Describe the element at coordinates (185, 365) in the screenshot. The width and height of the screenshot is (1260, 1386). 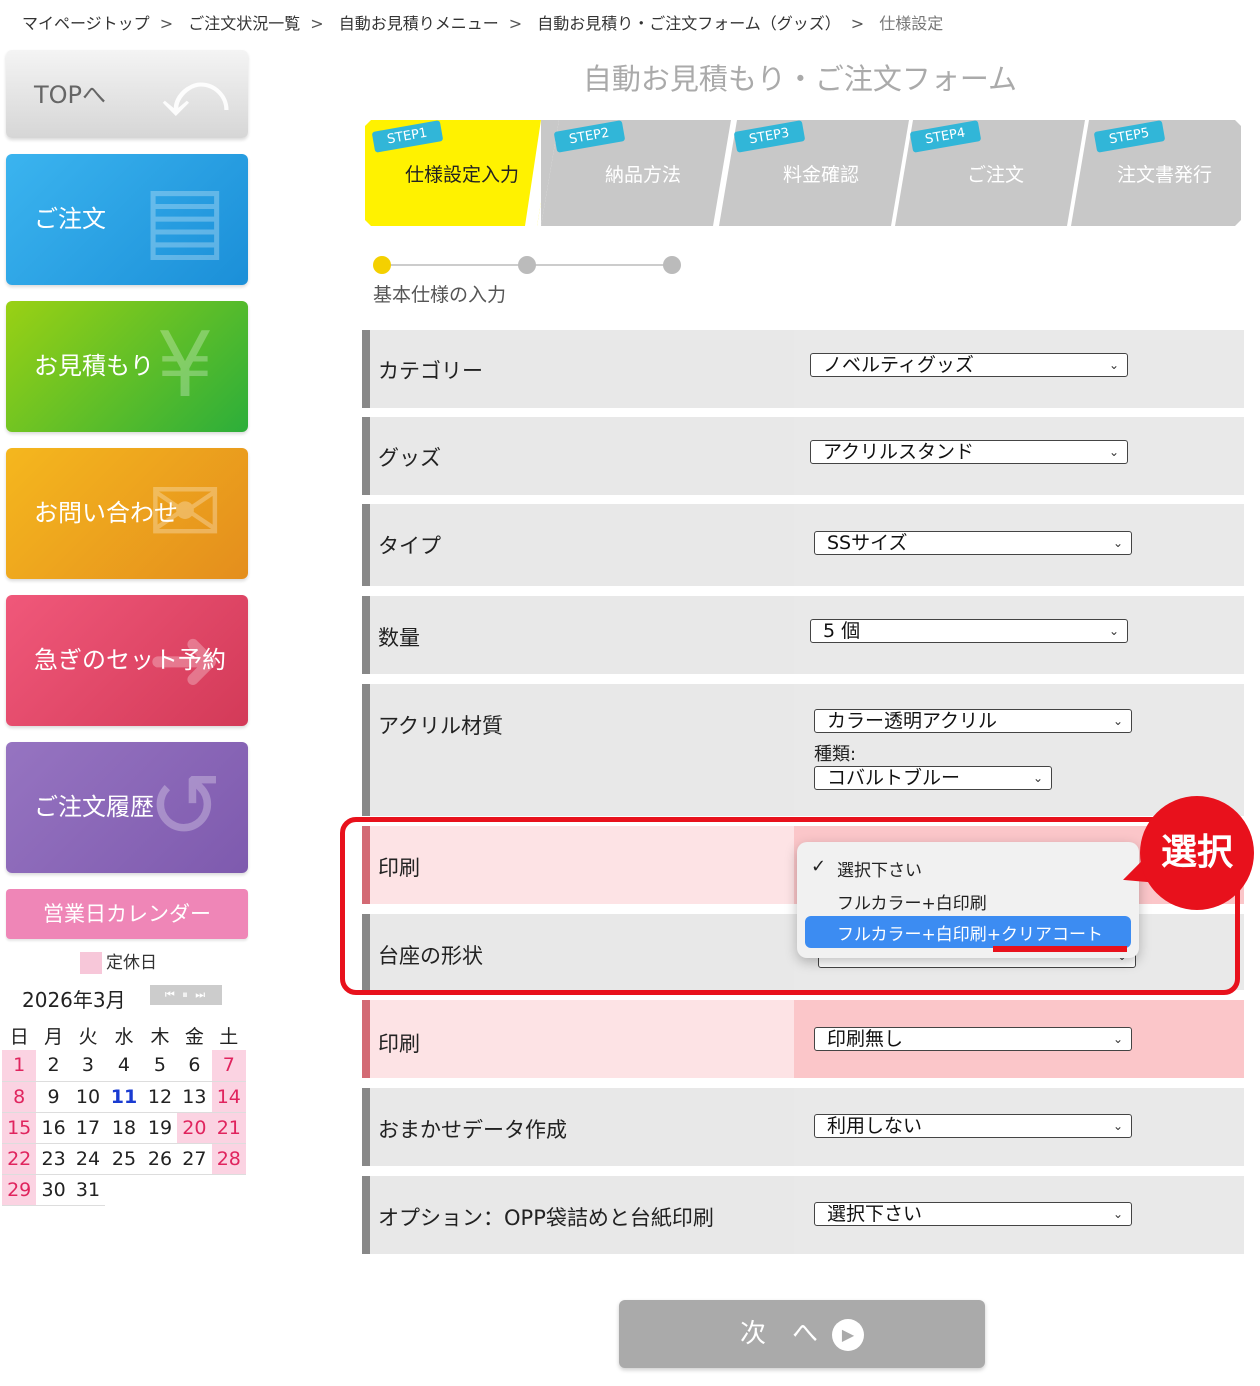
I see `yen-icon: ¥` at that location.